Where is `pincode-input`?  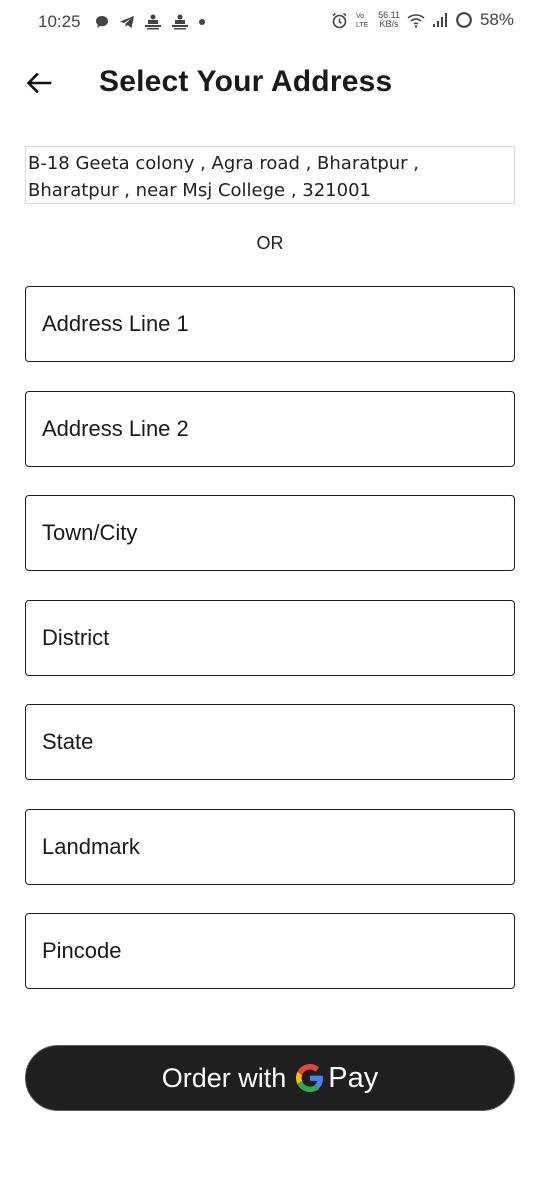 pincode-input is located at coordinates (270, 951).